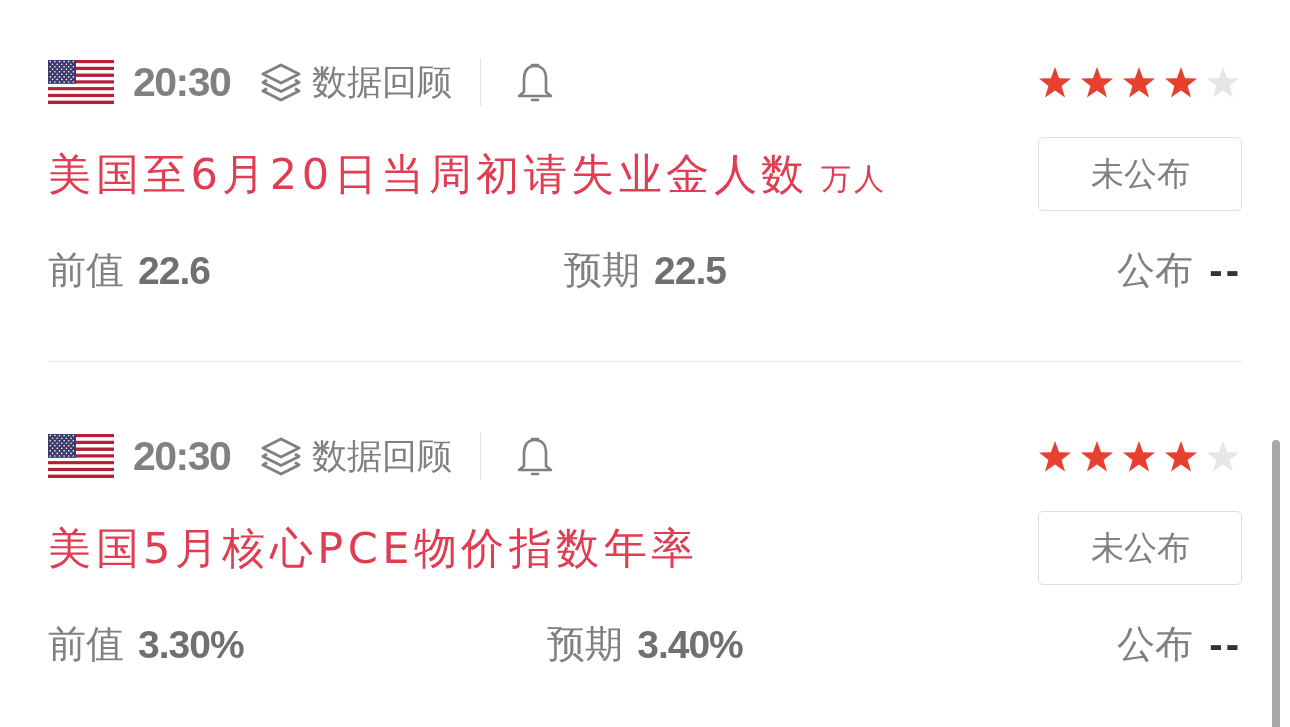 This screenshot has height=727, width=1290. What do you see at coordinates (853, 179) in the screenshot?
I see `unit-label: 万人` at bounding box center [853, 179].